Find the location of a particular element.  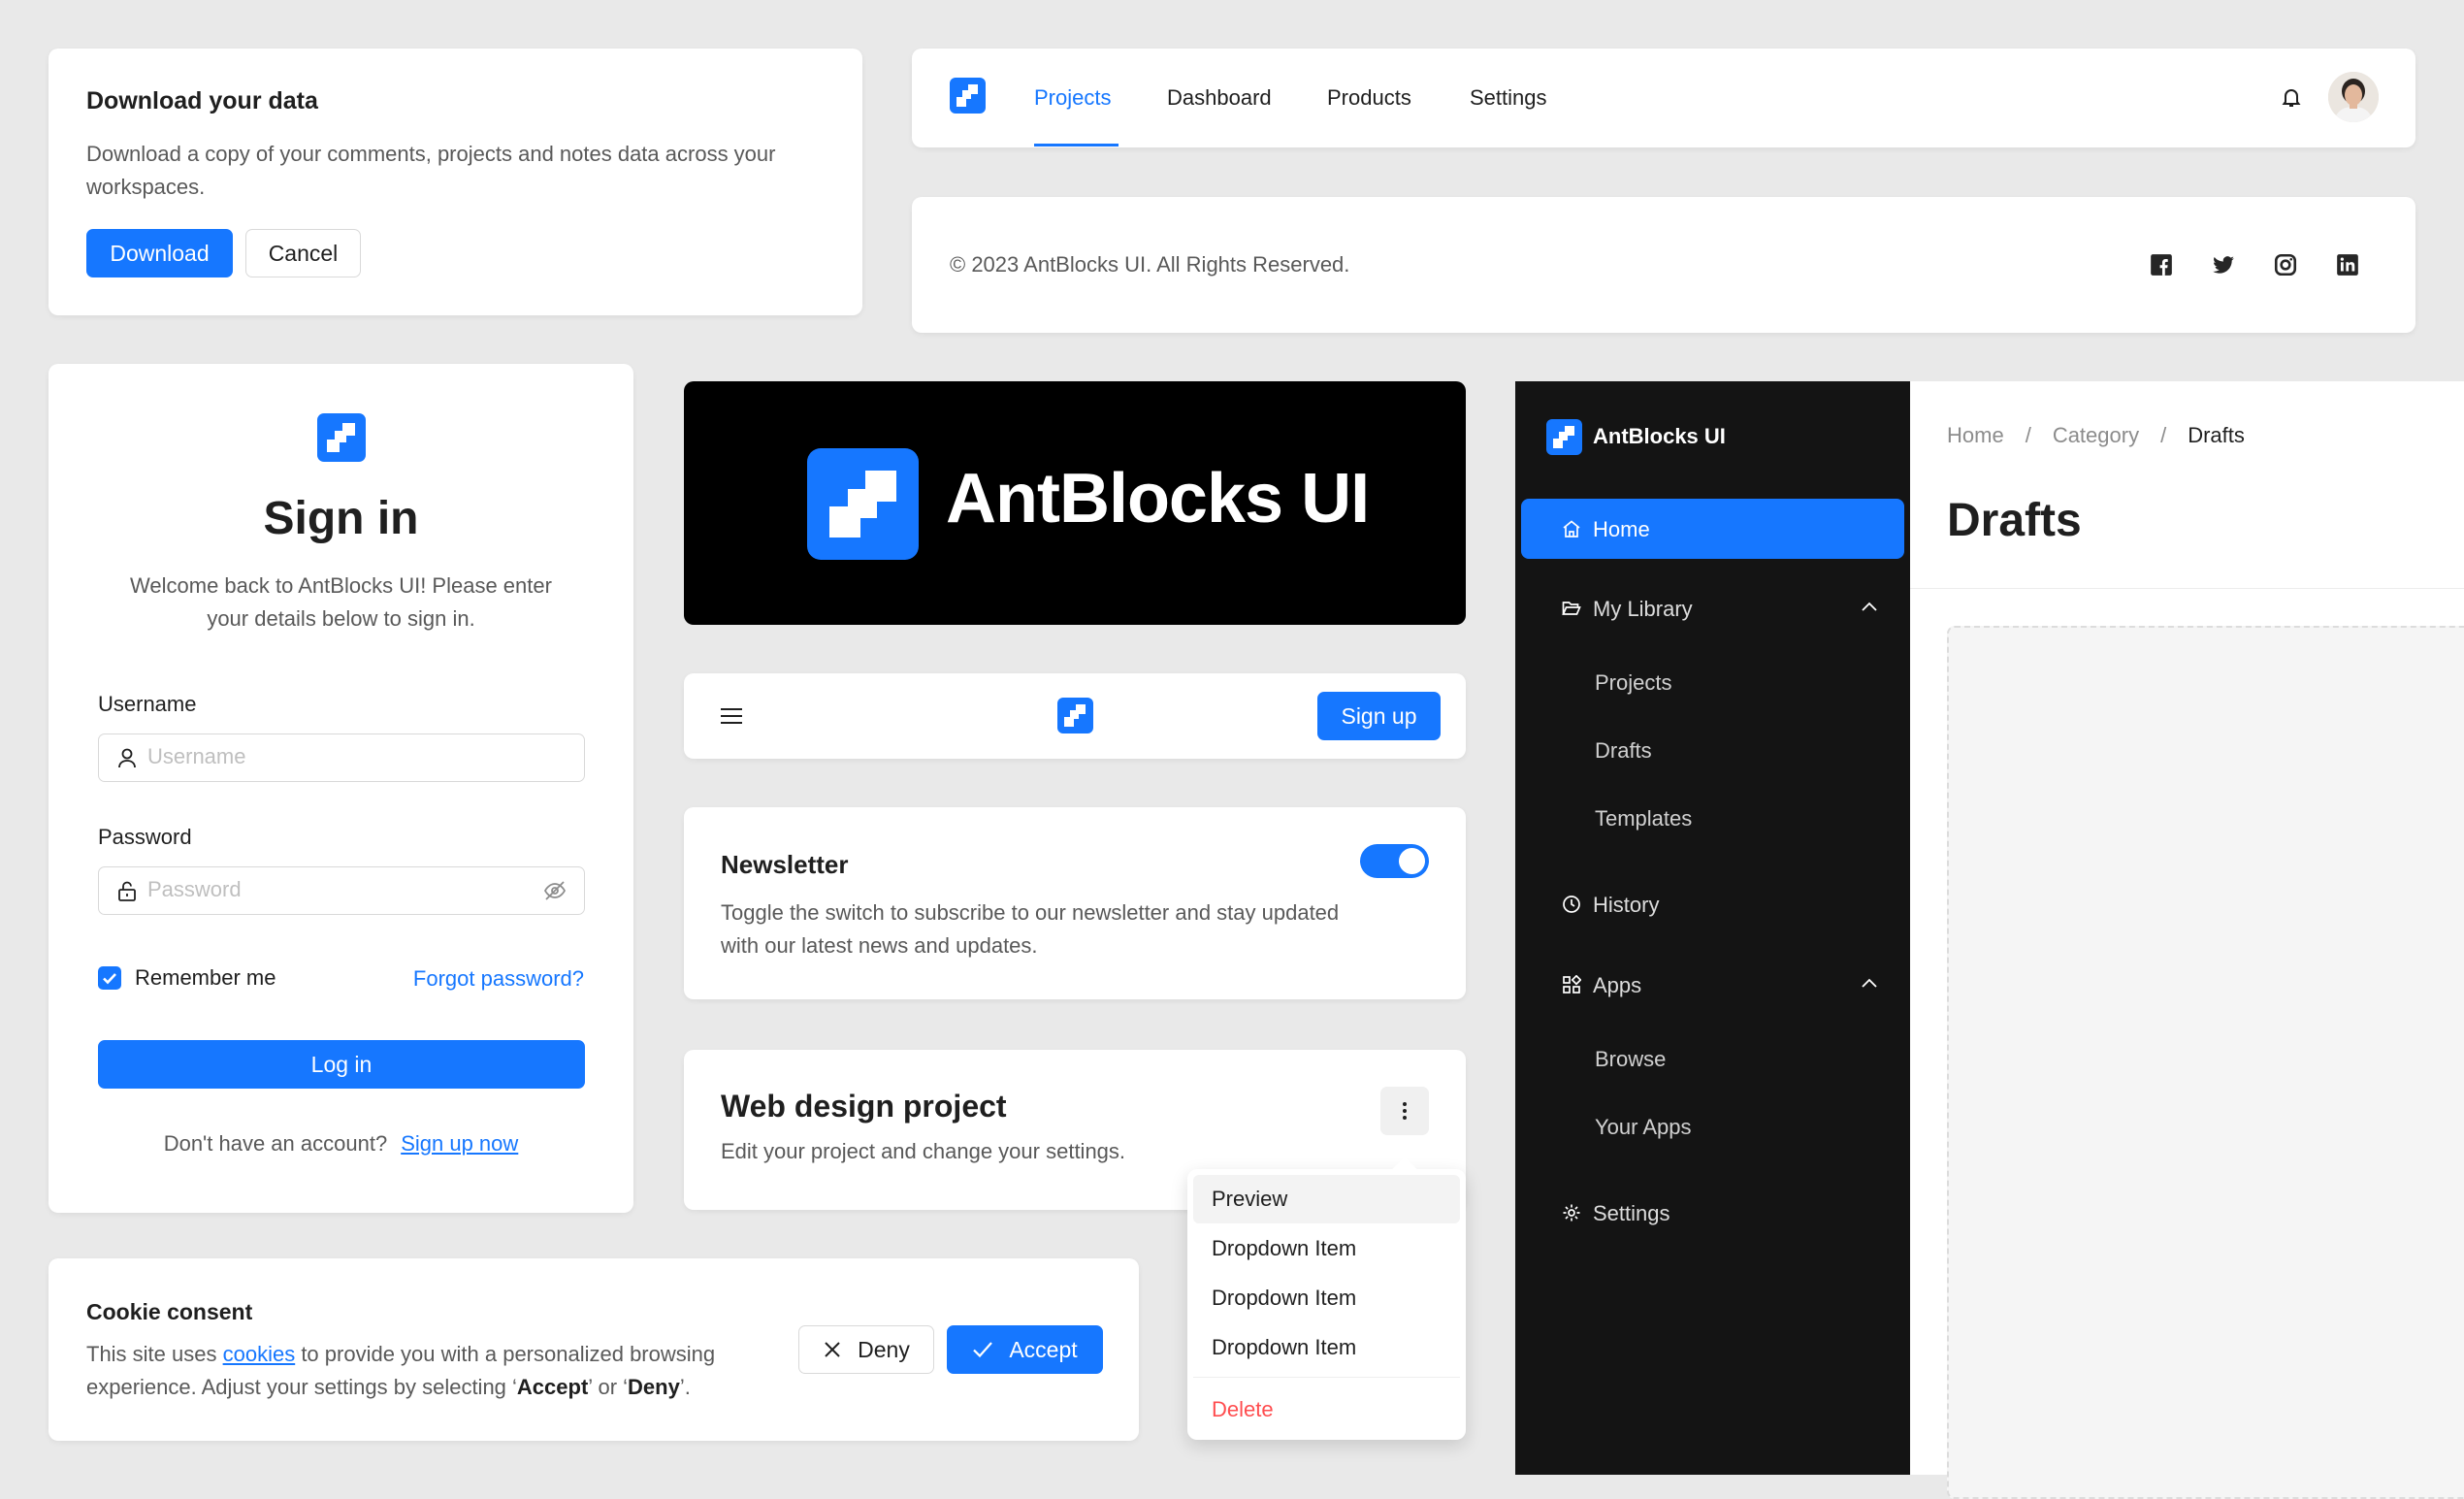

remember-me-checkbox is located at coordinates (109, 978).